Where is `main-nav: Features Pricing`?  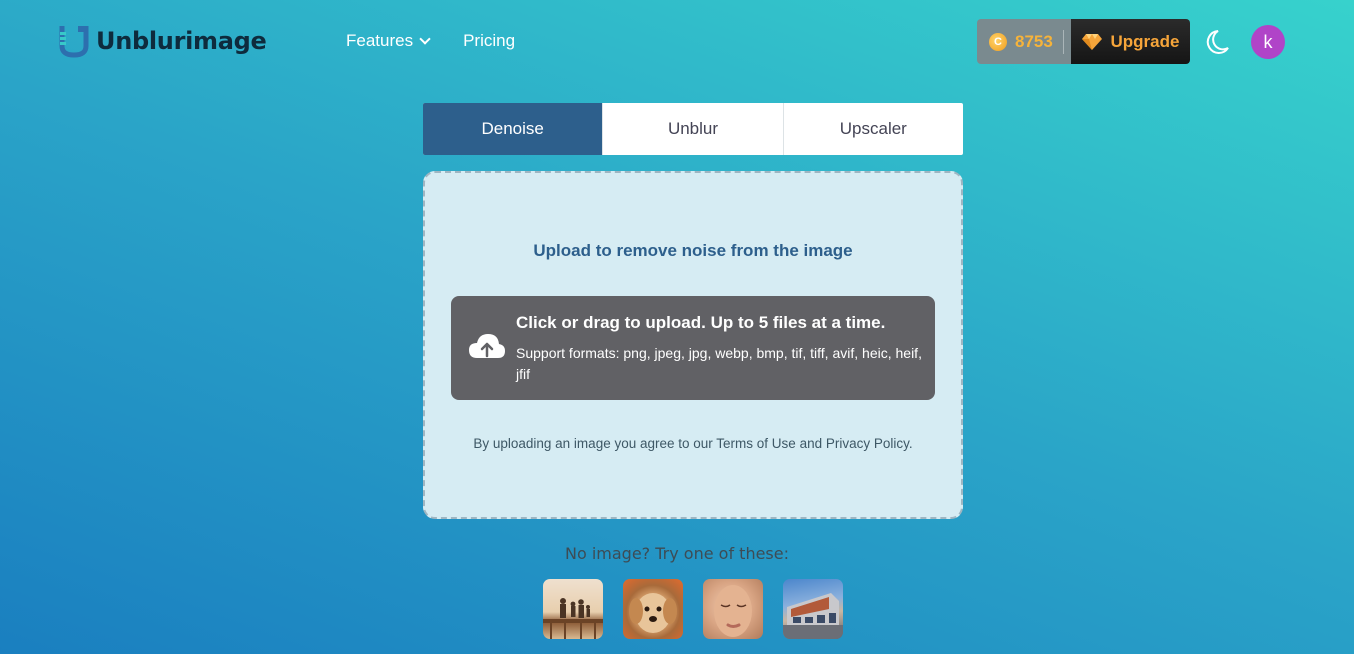 main-nav: Features Pricing is located at coordinates (430, 41).